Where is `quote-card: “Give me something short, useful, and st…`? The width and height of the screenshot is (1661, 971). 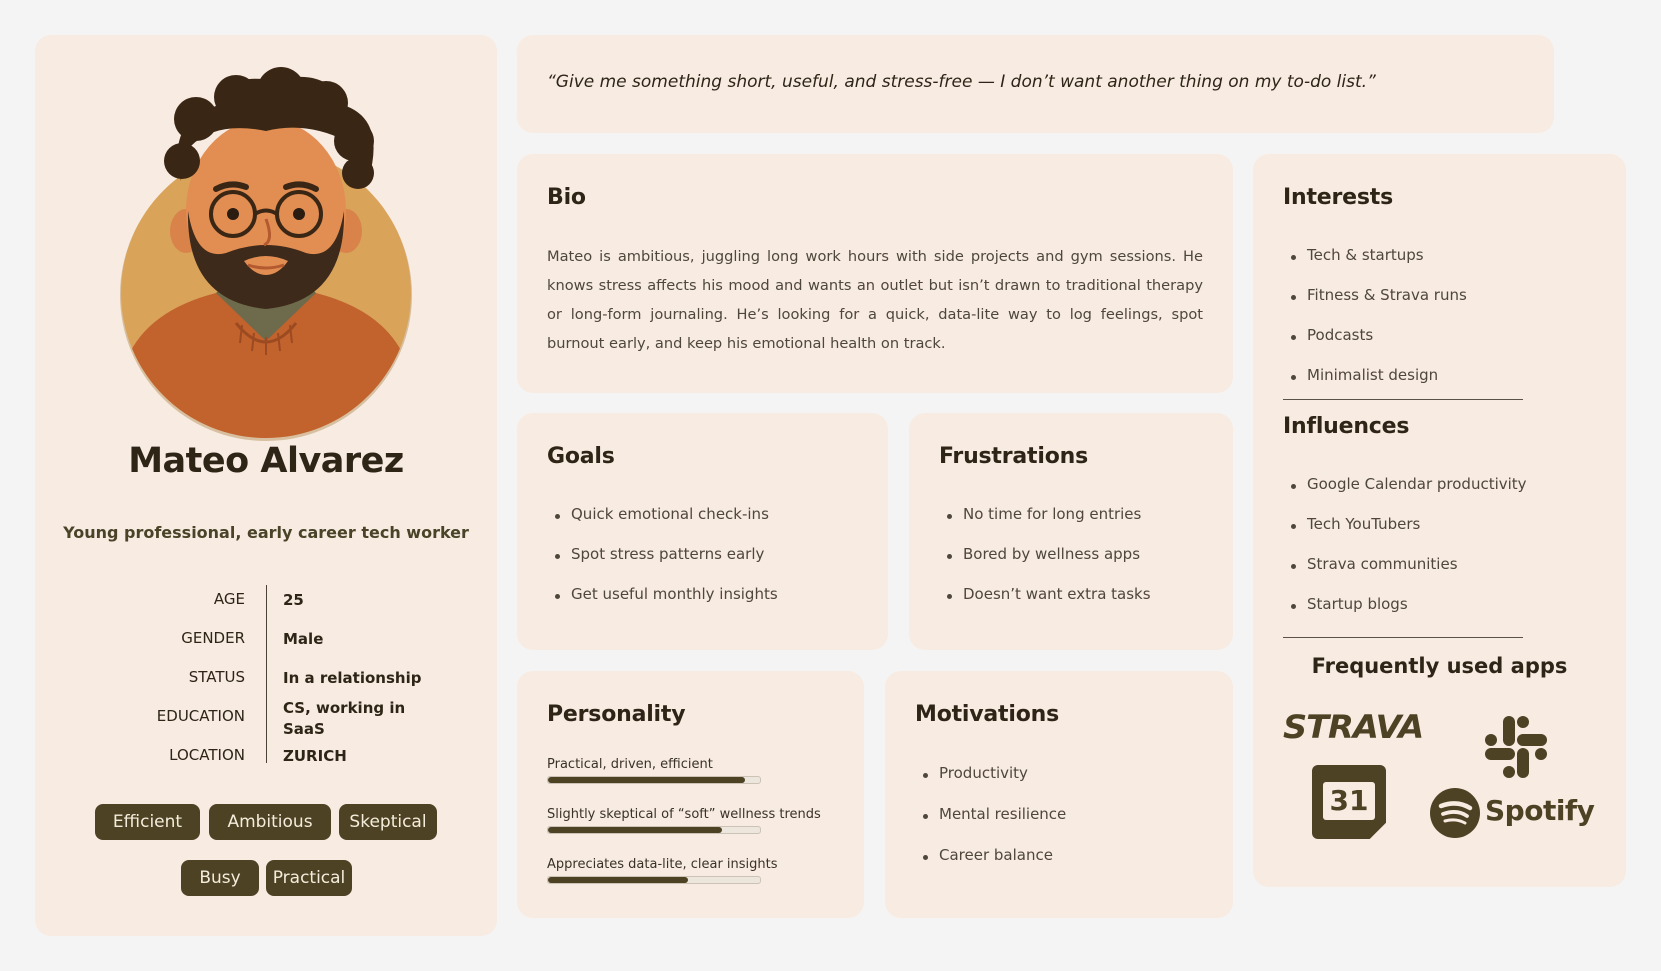
quote-card: “Give me something short, useful, and st… is located at coordinates (1035, 84).